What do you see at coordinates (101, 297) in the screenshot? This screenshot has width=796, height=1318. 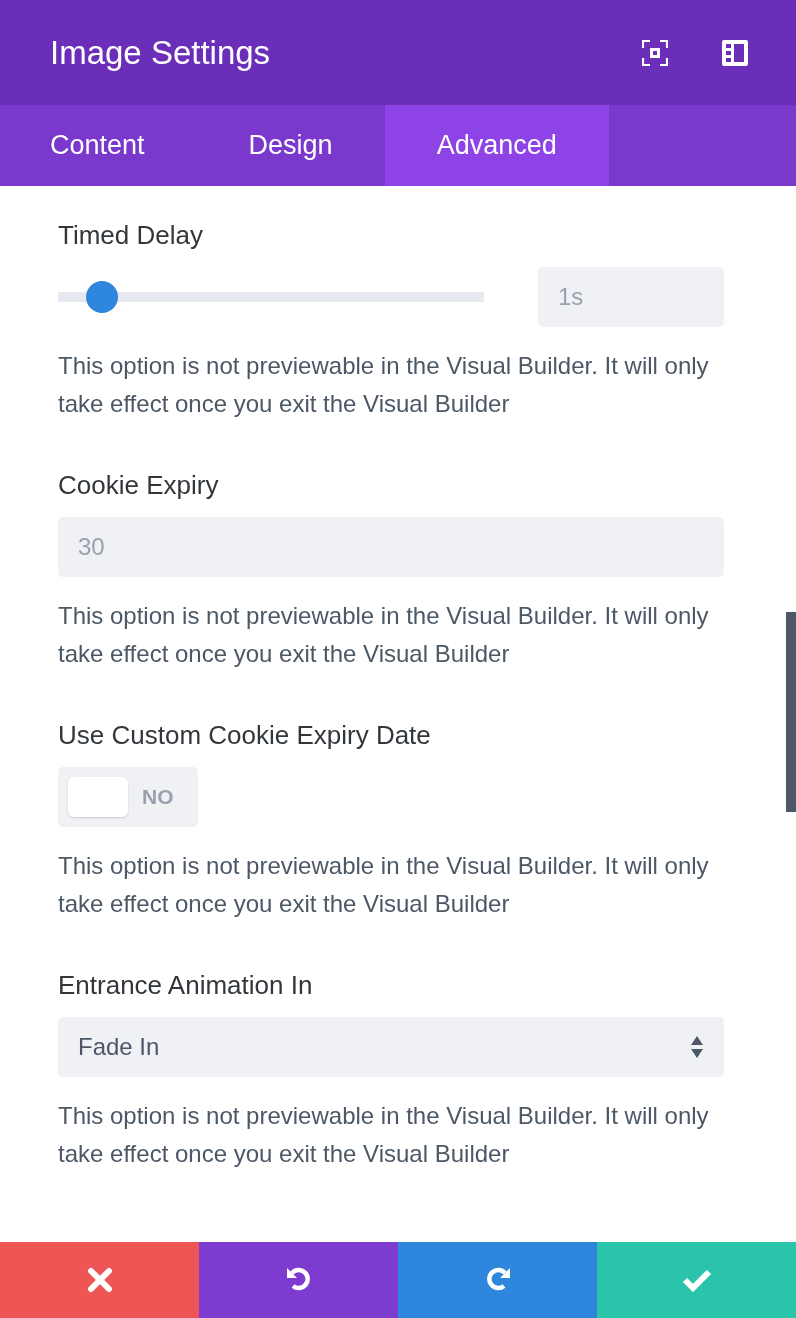 I see `slider-thumb` at bounding box center [101, 297].